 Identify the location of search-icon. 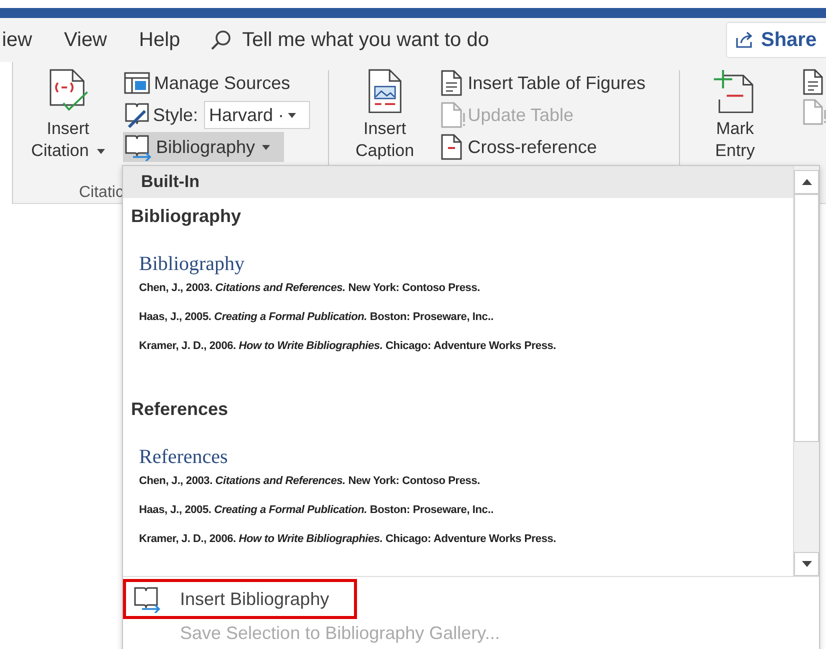
(221, 40).